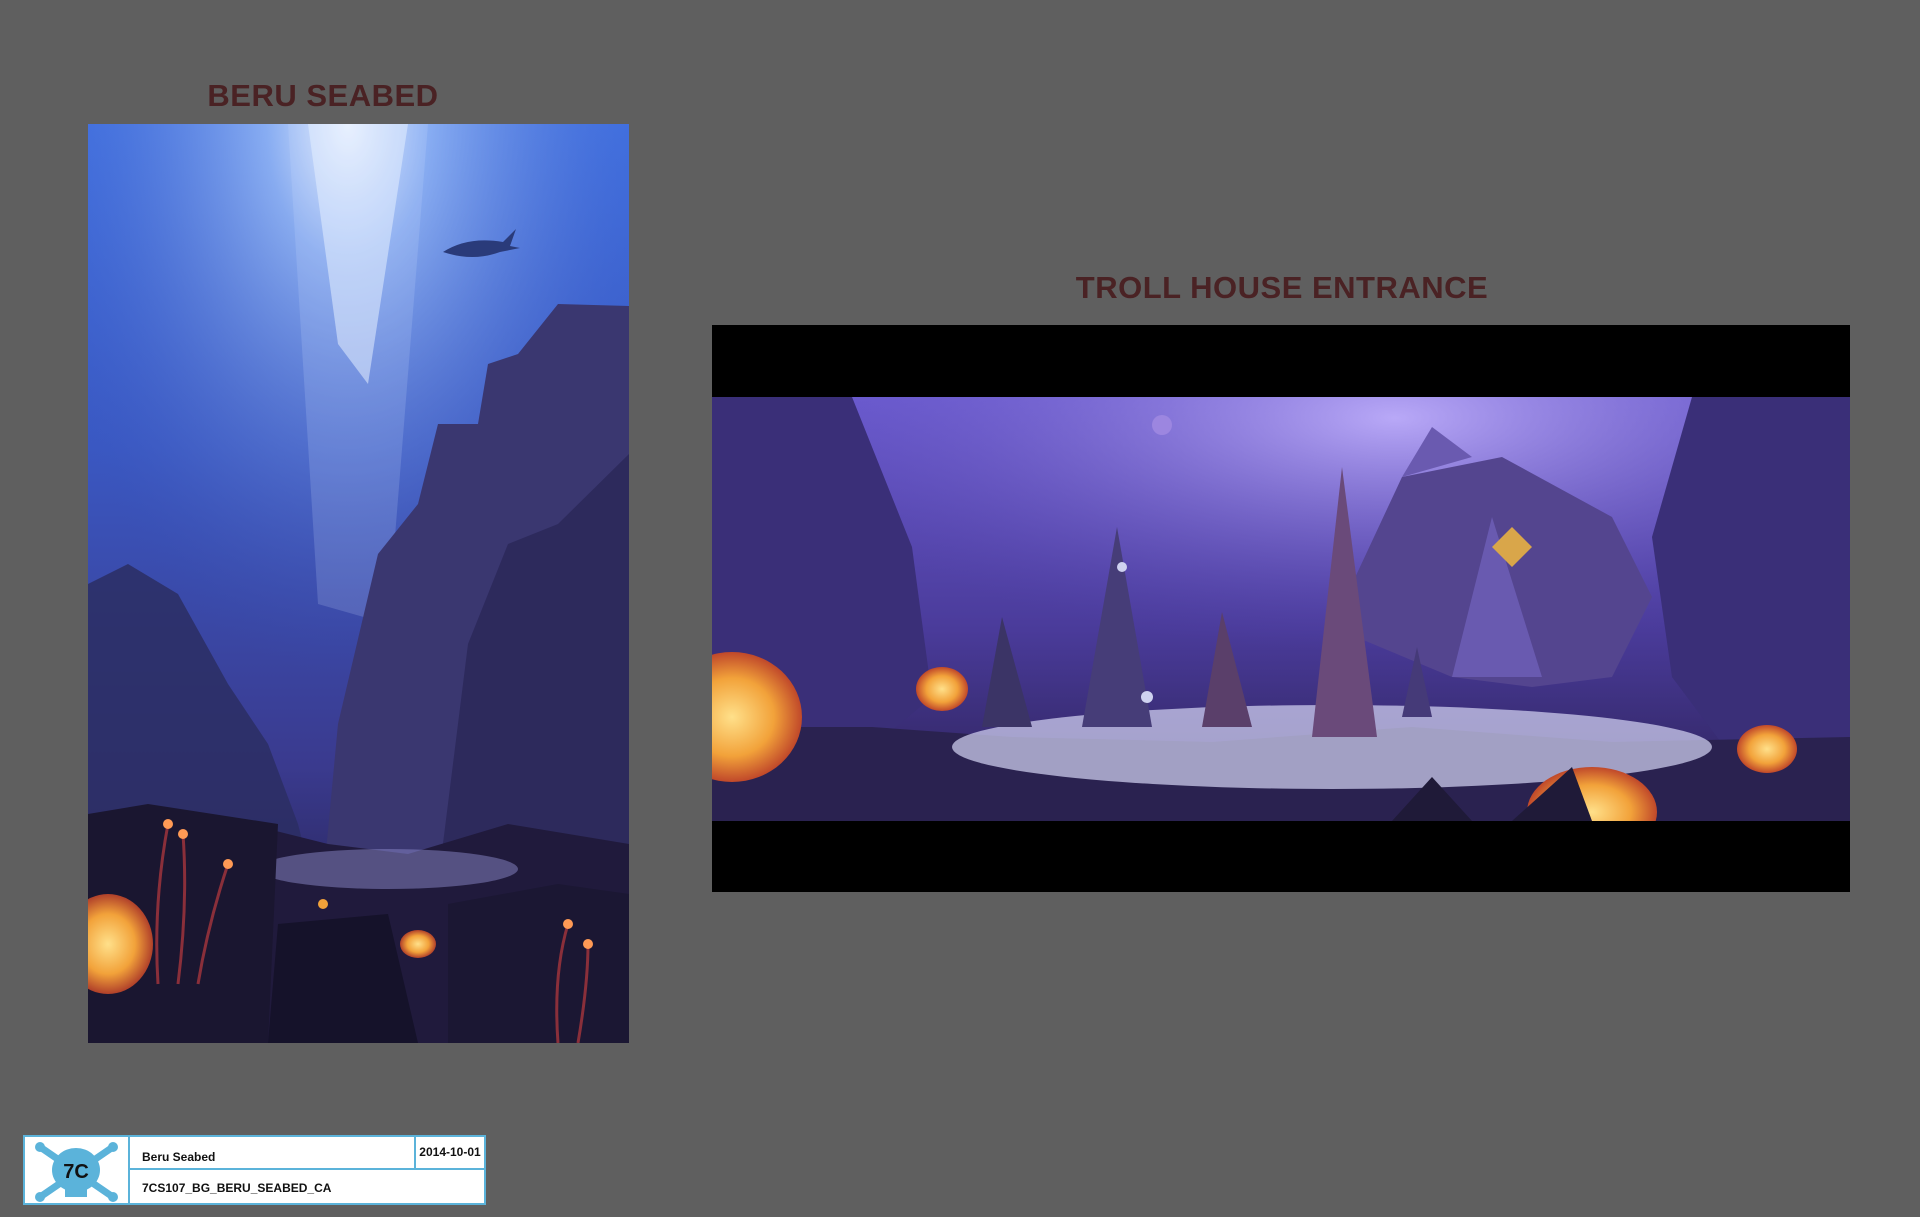 The width and height of the screenshot is (1920, 1217). What do you see at coordinates (237, 1188) in the screenshot?
I see `file-code: 7CS107_BG_BERU_SEABED_CA` at bounding box center [237, 1188].